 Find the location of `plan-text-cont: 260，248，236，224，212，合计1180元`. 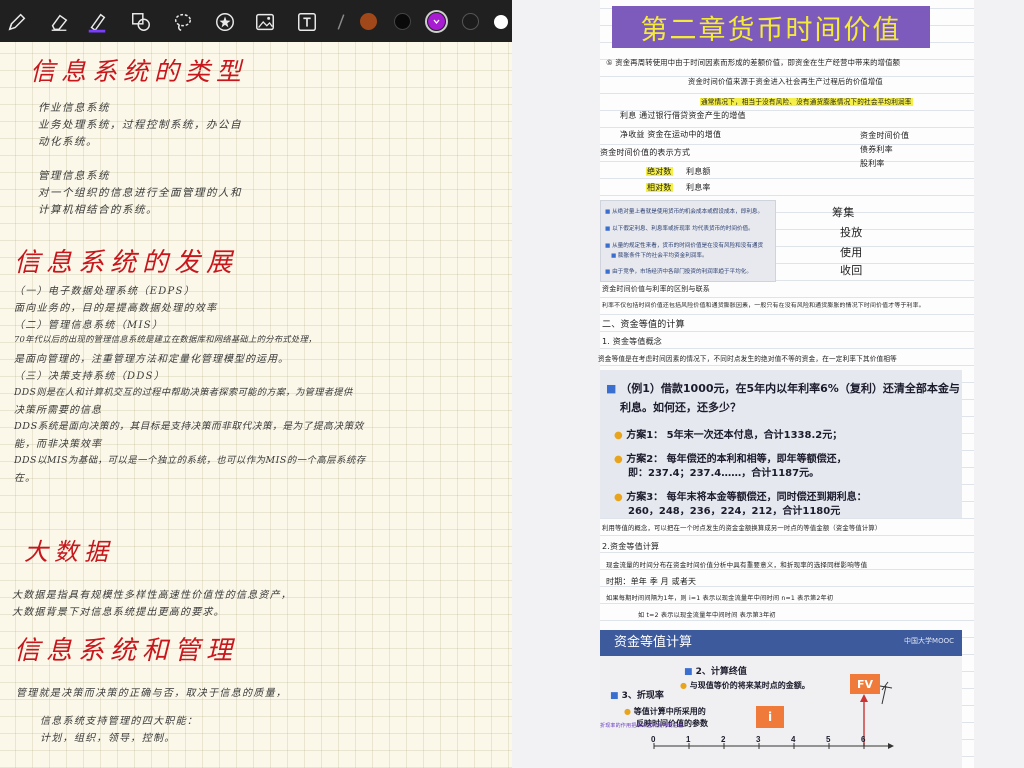

plan-text-cont: 260，248，236，224，212，合计1180元 is located at coordinates (734, 511).